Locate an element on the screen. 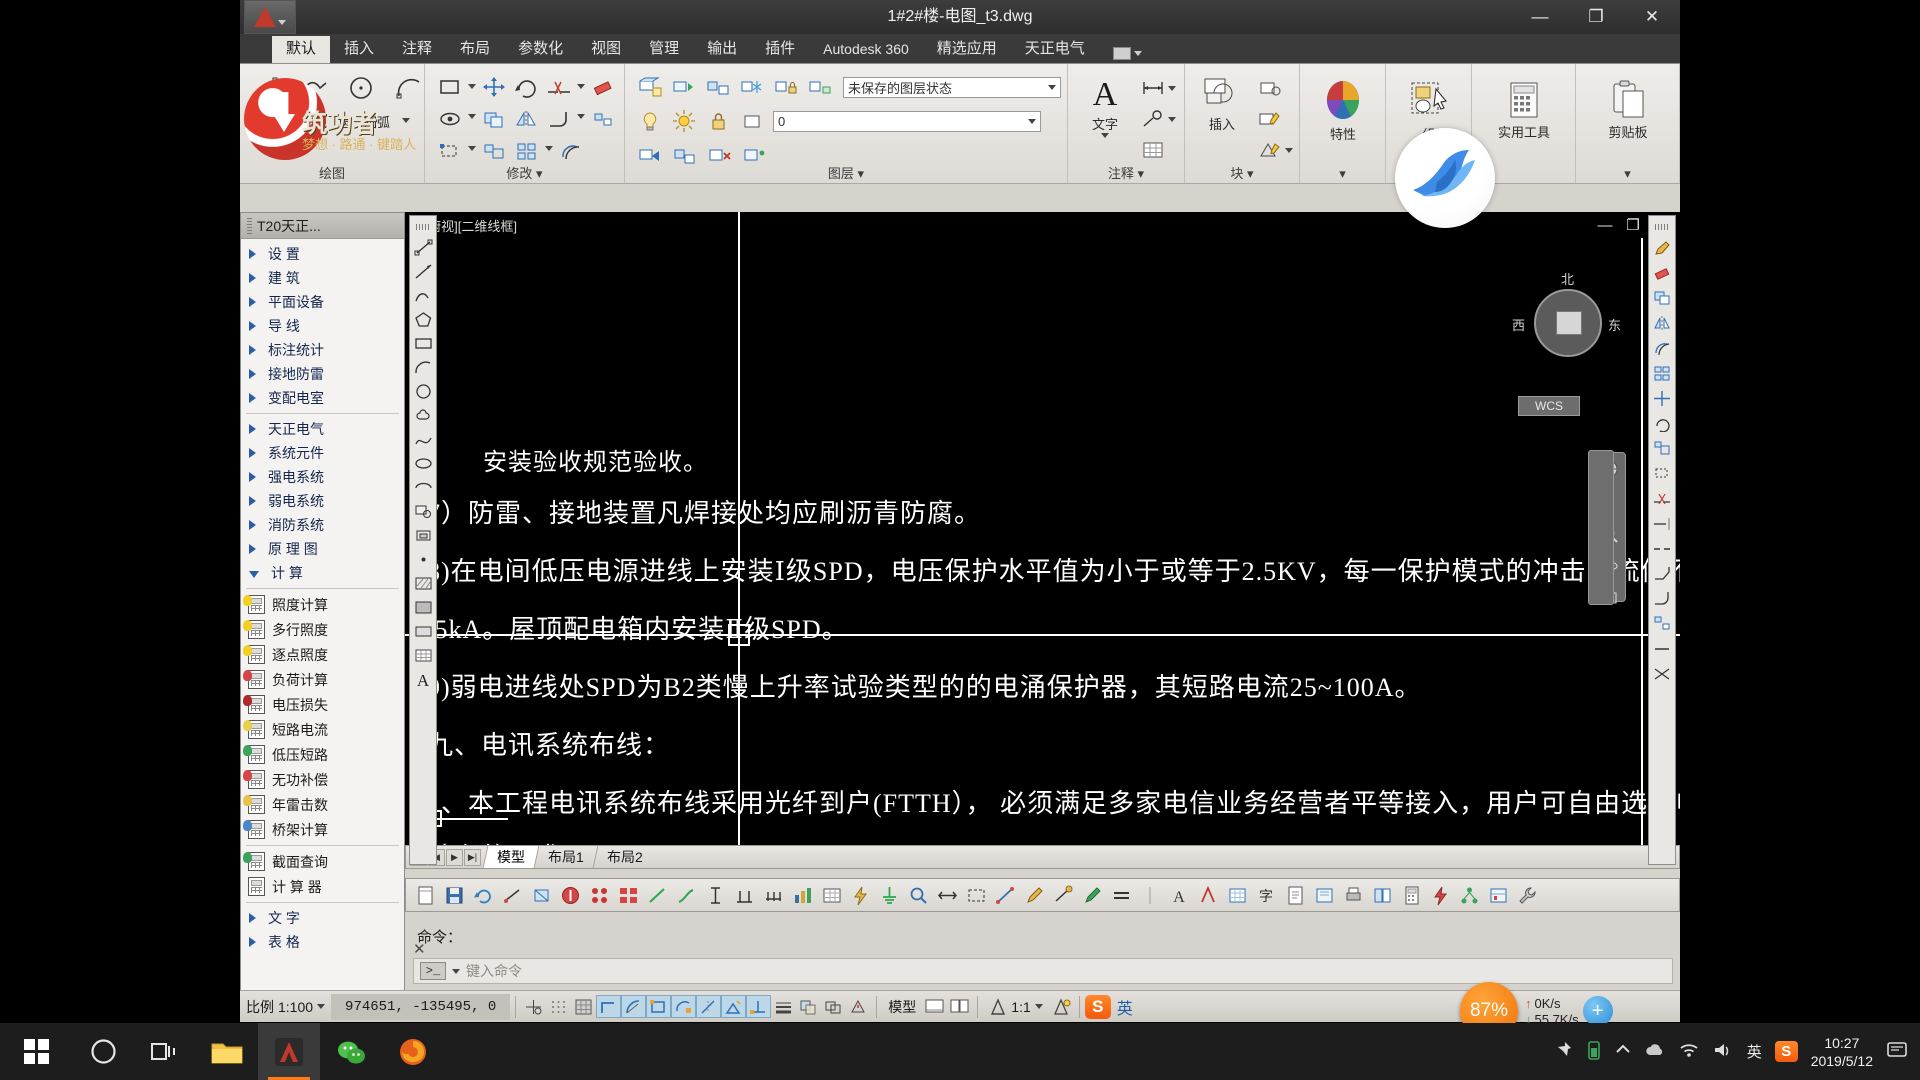  layout-tool-icon is located at coordinates (1382, 895).